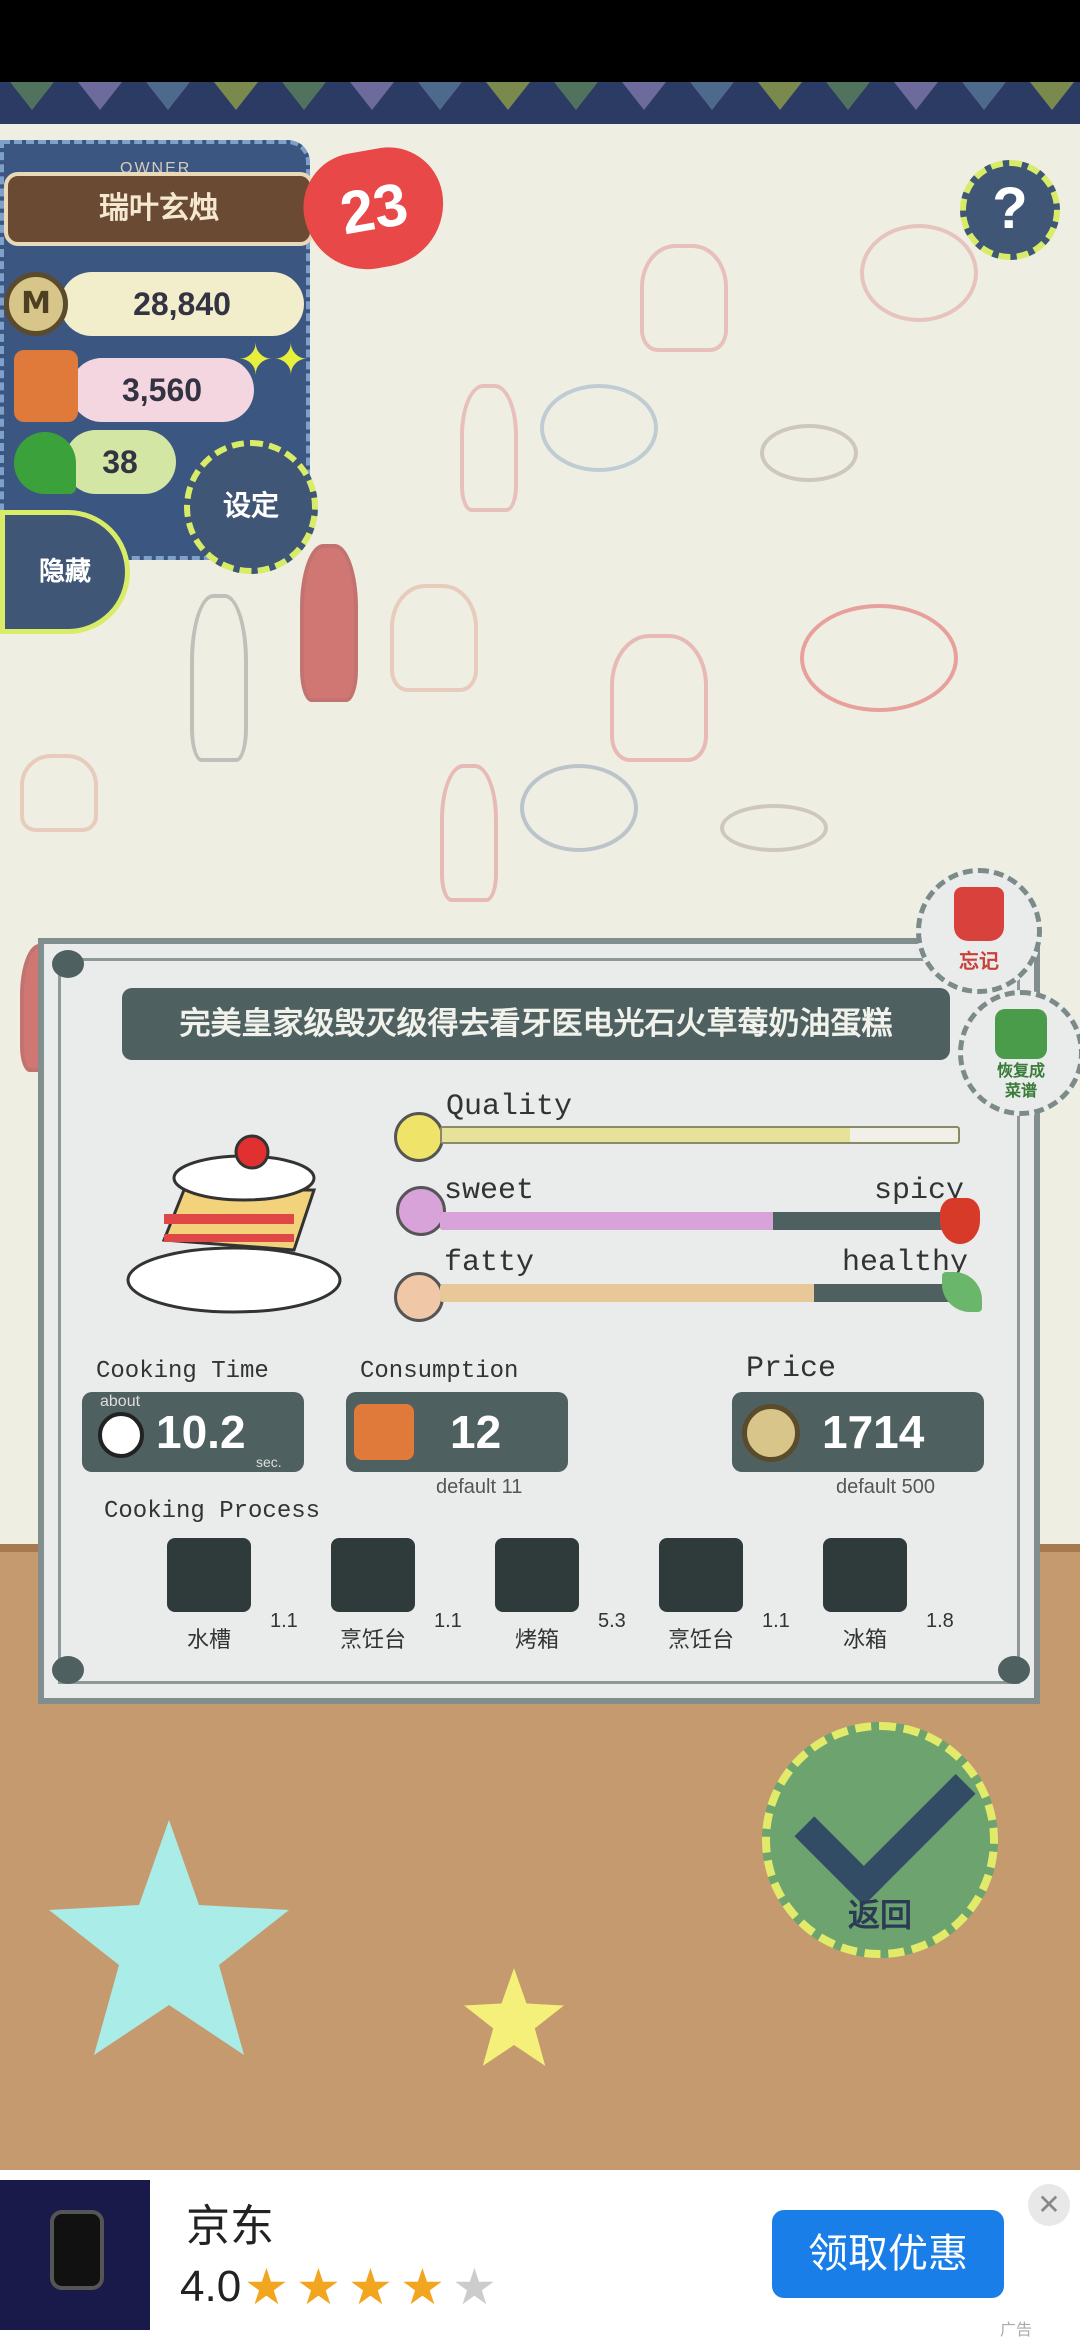  What do you see at coordinates (646, 1135) in the screenshot?
I see `quality-bar-fill` at bounding box center [646, 1135].